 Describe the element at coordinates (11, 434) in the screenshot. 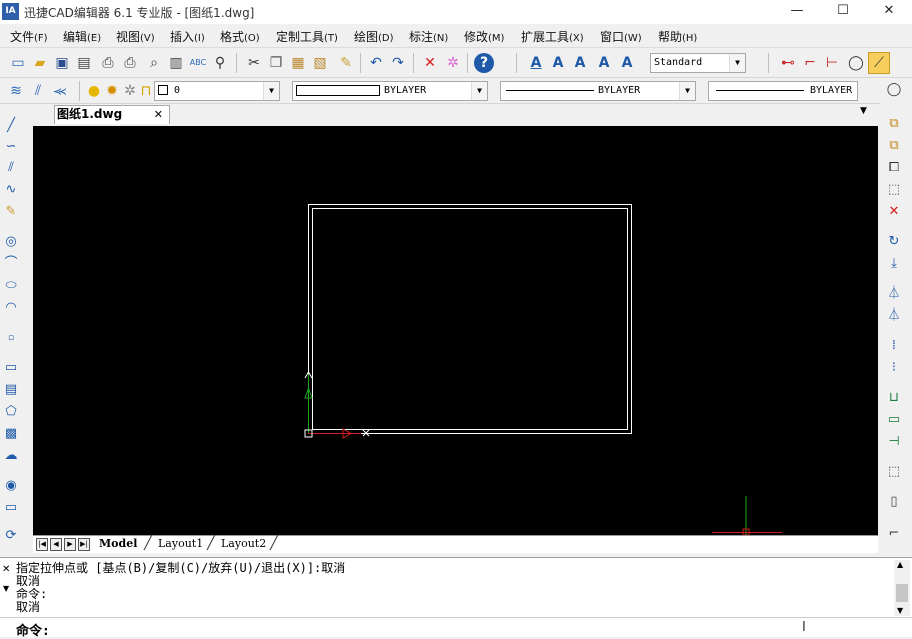

I see `region-icon: ▩` at that location.